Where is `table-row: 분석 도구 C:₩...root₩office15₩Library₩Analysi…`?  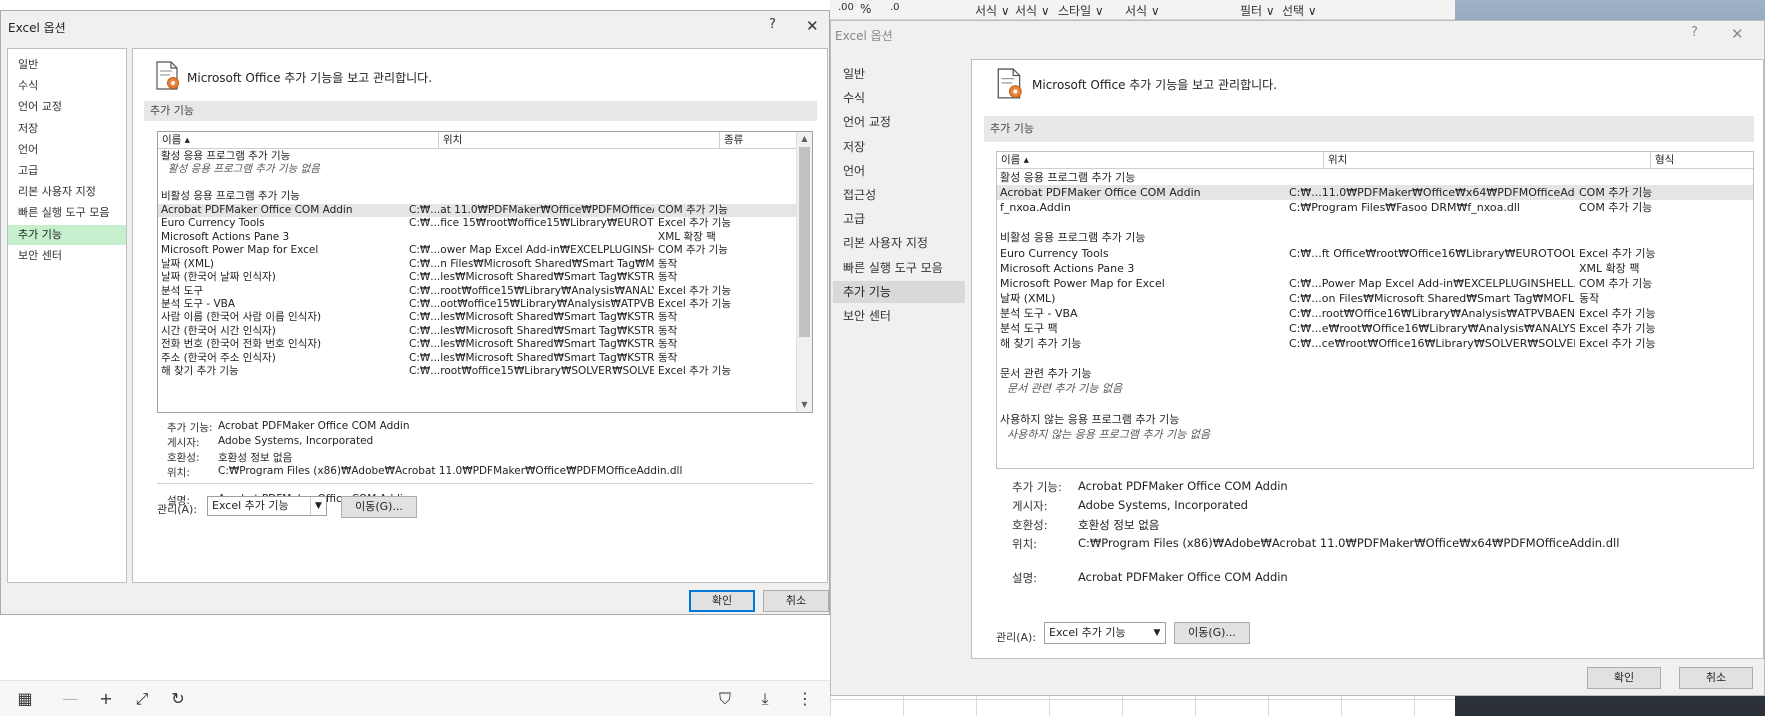
table-row: 분석 도구 C:₩...root₩office15₩Library₩Analysi… is located at coordinates (477, 291).